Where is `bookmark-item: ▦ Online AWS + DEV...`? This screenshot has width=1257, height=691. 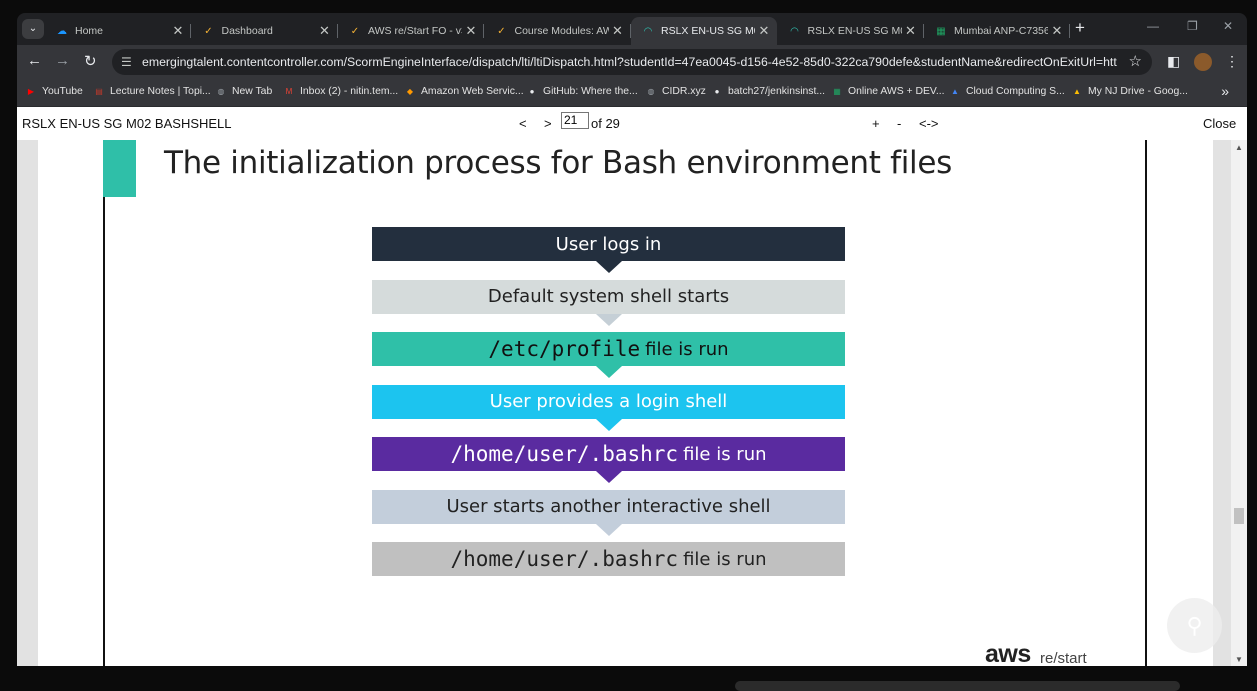 bookmark-item: ▦ Online AWS + DEV... is located at coordinates (888, 91).